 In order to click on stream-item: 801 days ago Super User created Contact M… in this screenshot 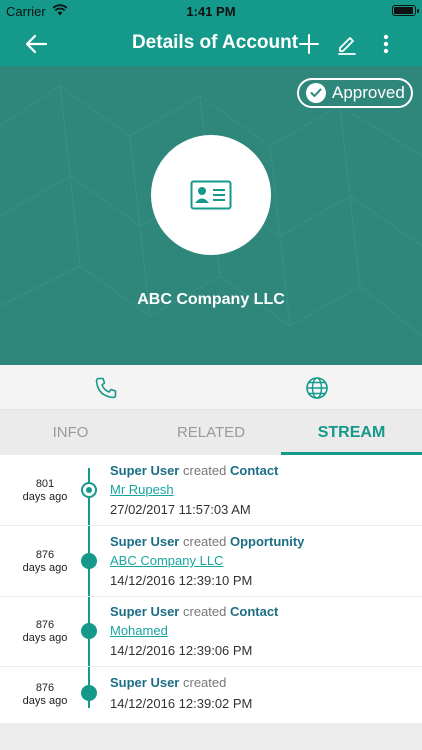, I will do `click(211, 490)`.